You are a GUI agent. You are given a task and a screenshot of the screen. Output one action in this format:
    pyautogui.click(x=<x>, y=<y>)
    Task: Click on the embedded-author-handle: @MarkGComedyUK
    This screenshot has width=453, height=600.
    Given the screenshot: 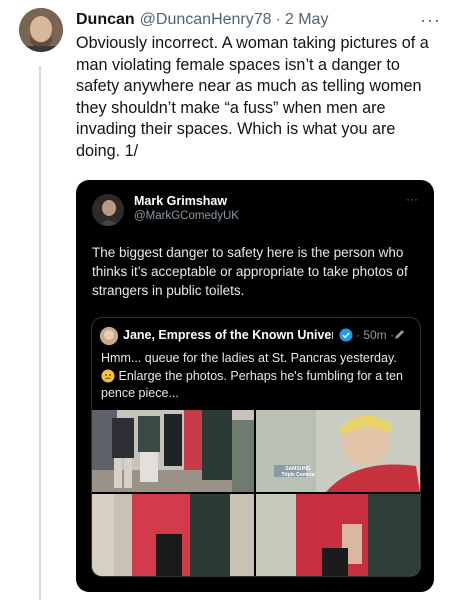 What is the action you would take?
    pyautogui.click(x=186, y=216)
    